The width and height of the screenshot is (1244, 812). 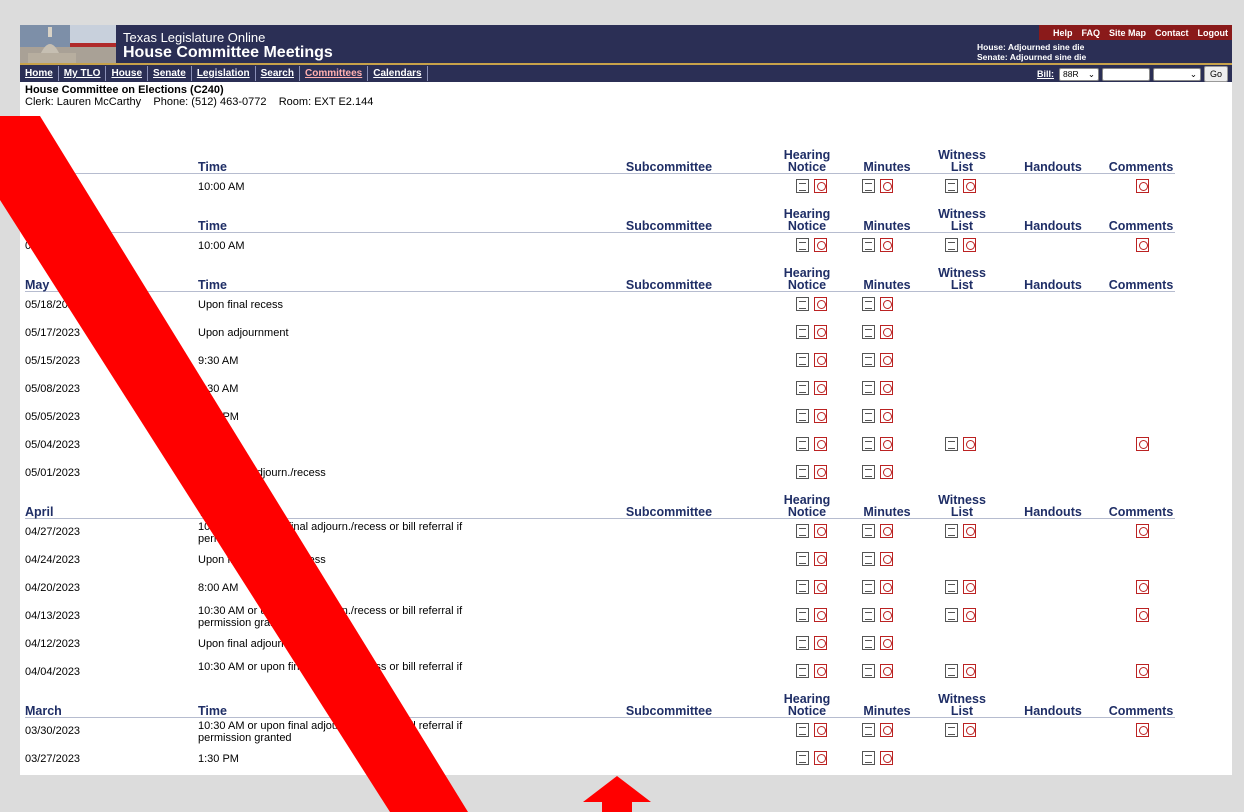 I want to click on meeting-date: 05/17/2023, so click(x=52, y=333).